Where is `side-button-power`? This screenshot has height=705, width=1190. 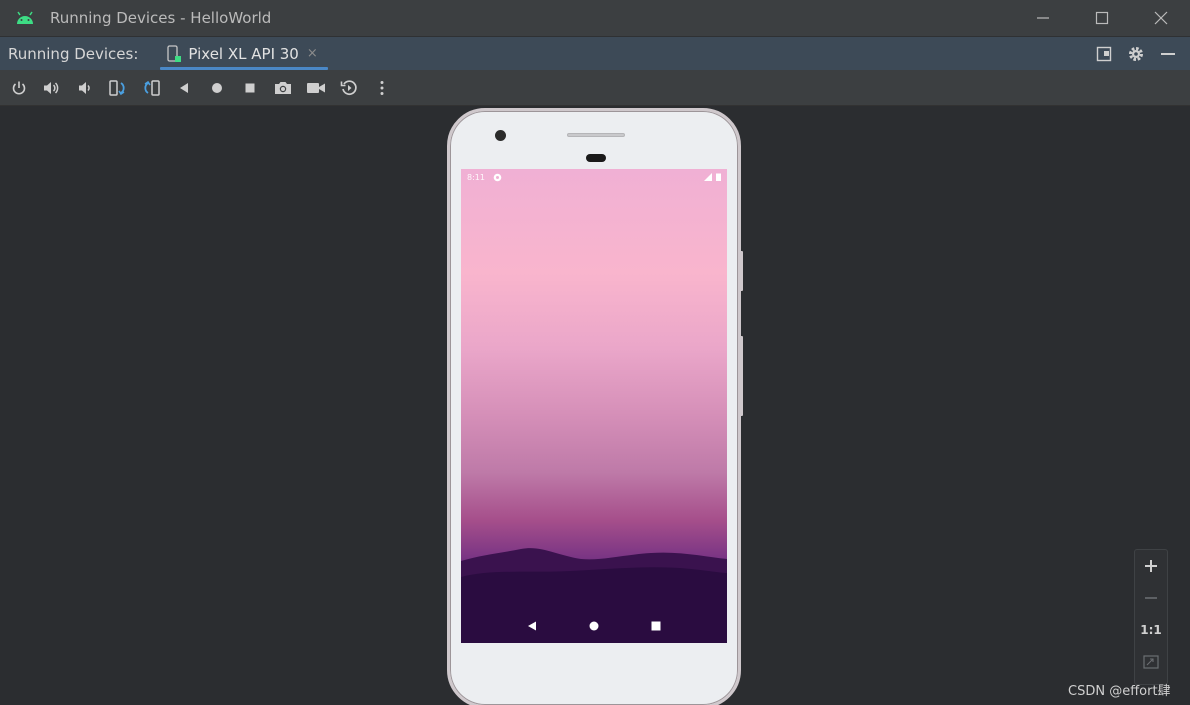
side-button-power is located at coordinates (741, 271).